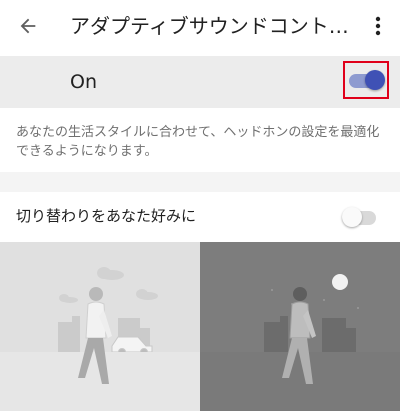  What do you see at coordinates (315, 299) in the screenshot?
I see `stars` at bounding box center [315, 299].